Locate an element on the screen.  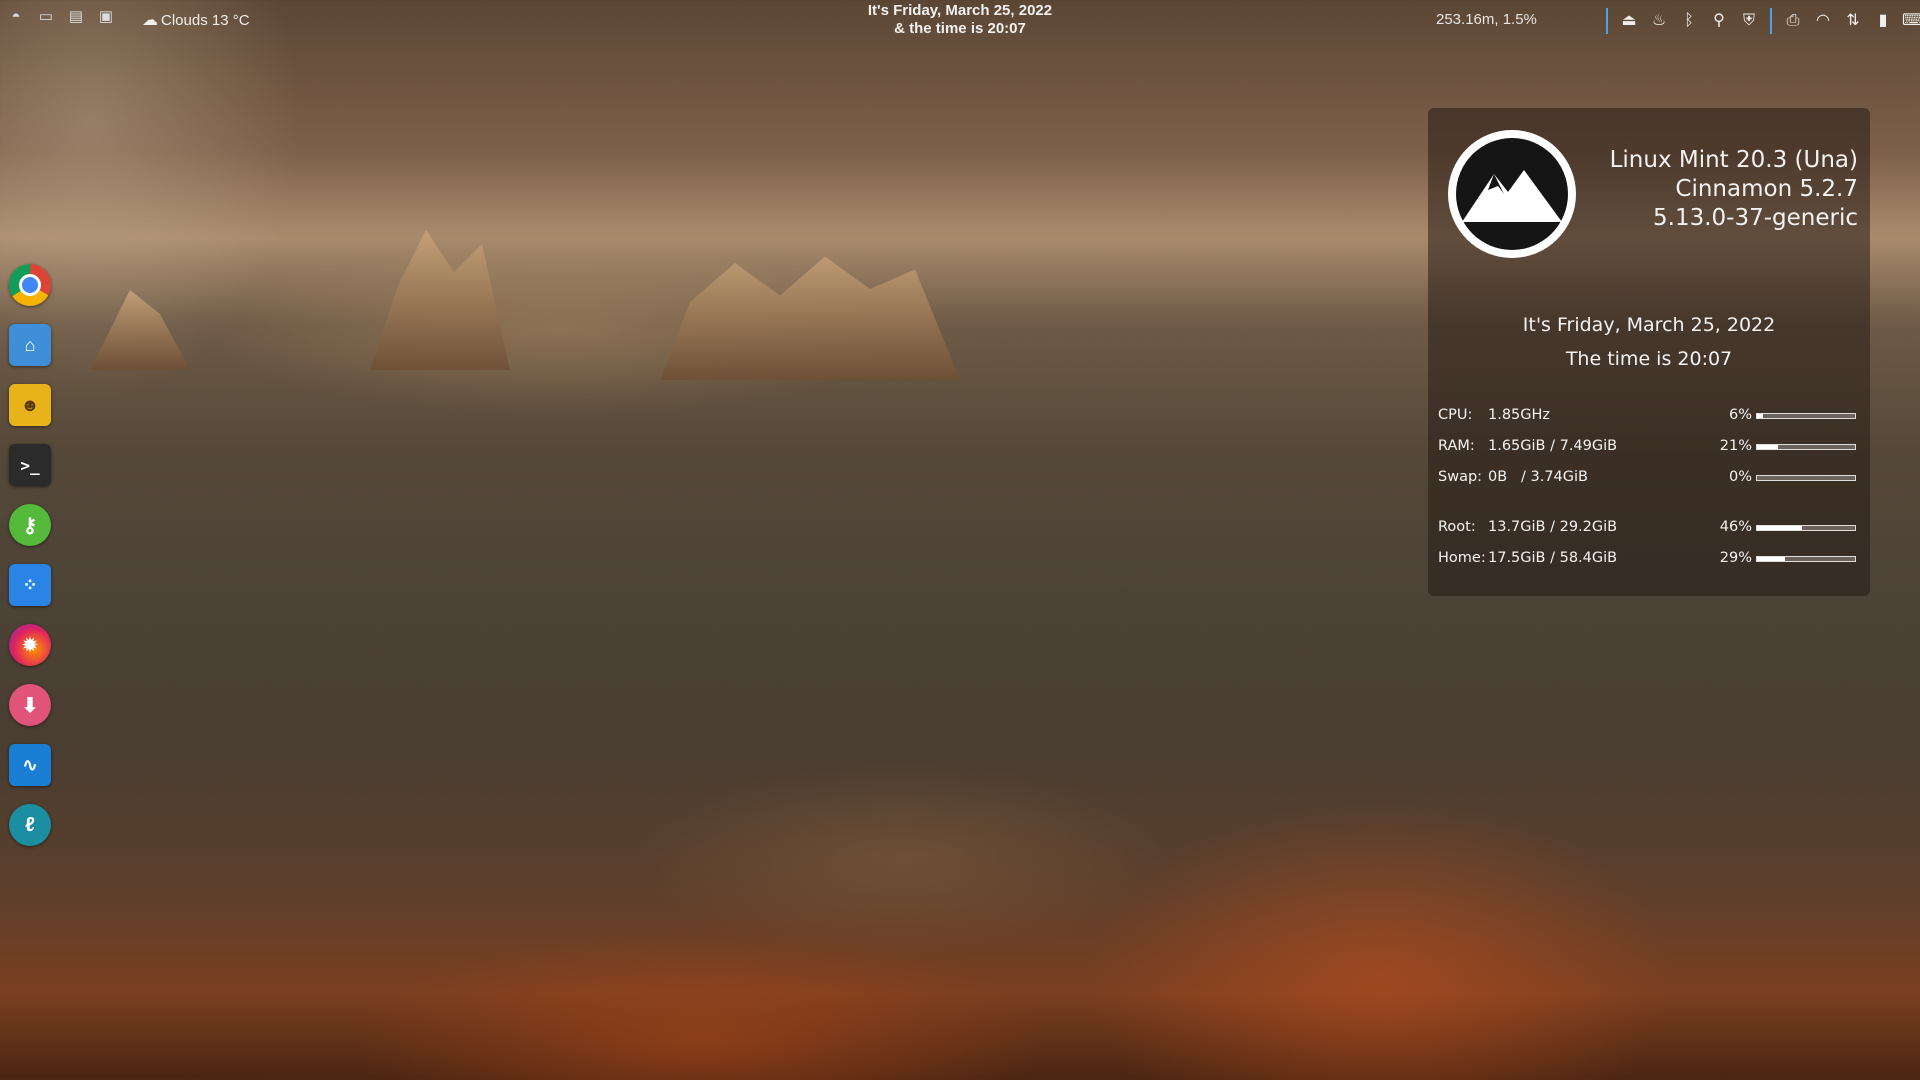
terminal-icon: >_ is located at coordinates (30, 465).